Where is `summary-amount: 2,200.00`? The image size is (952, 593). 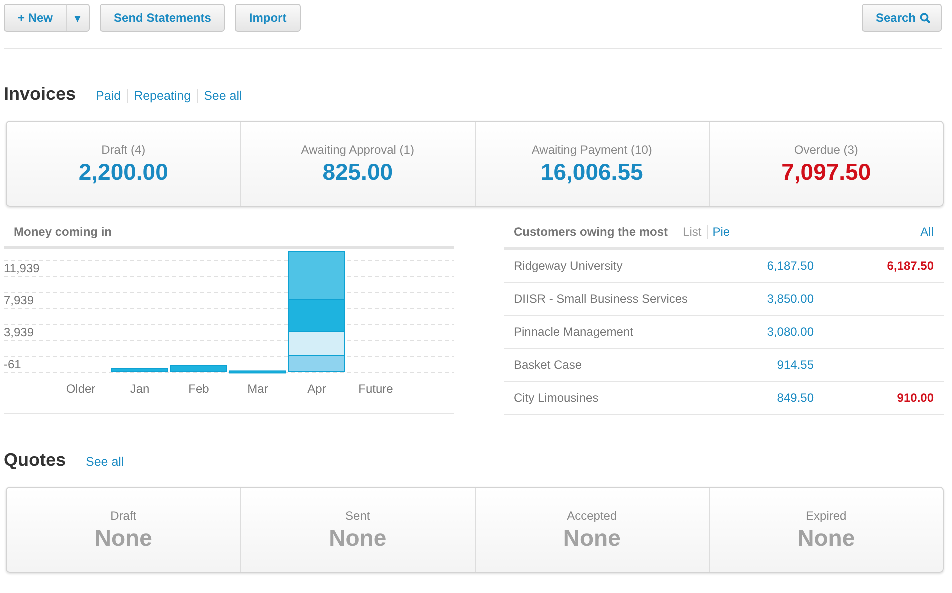
summary-amount: 2,200.00 is located at coordinates (123, 172).